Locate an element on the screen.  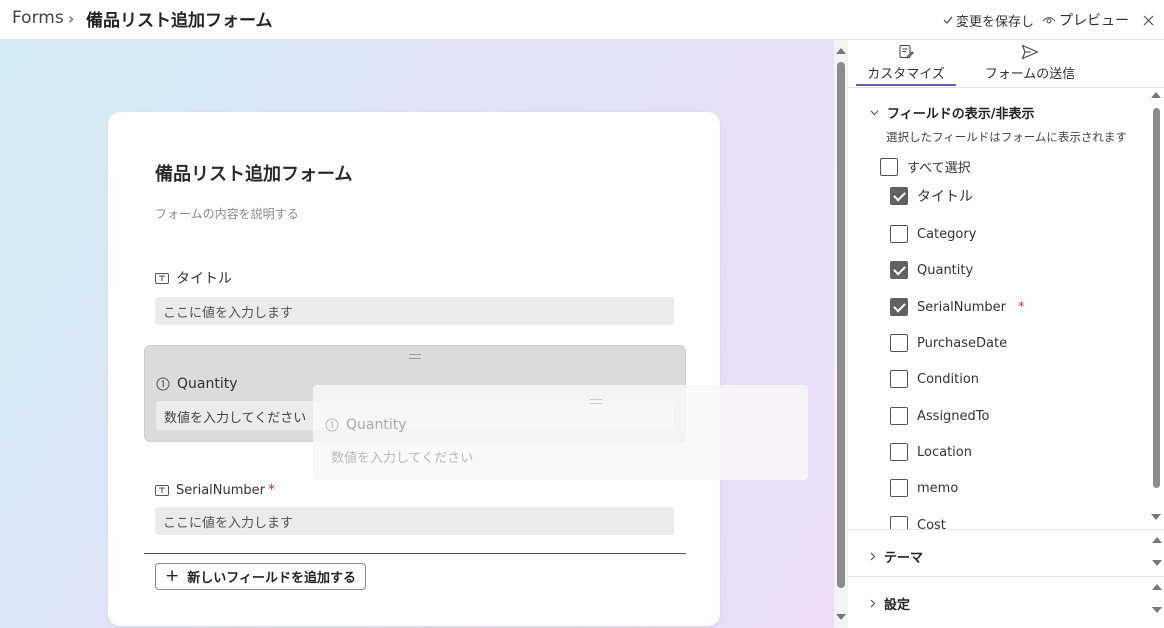
checkbox-label: Location is located at coordinates (944, 452).